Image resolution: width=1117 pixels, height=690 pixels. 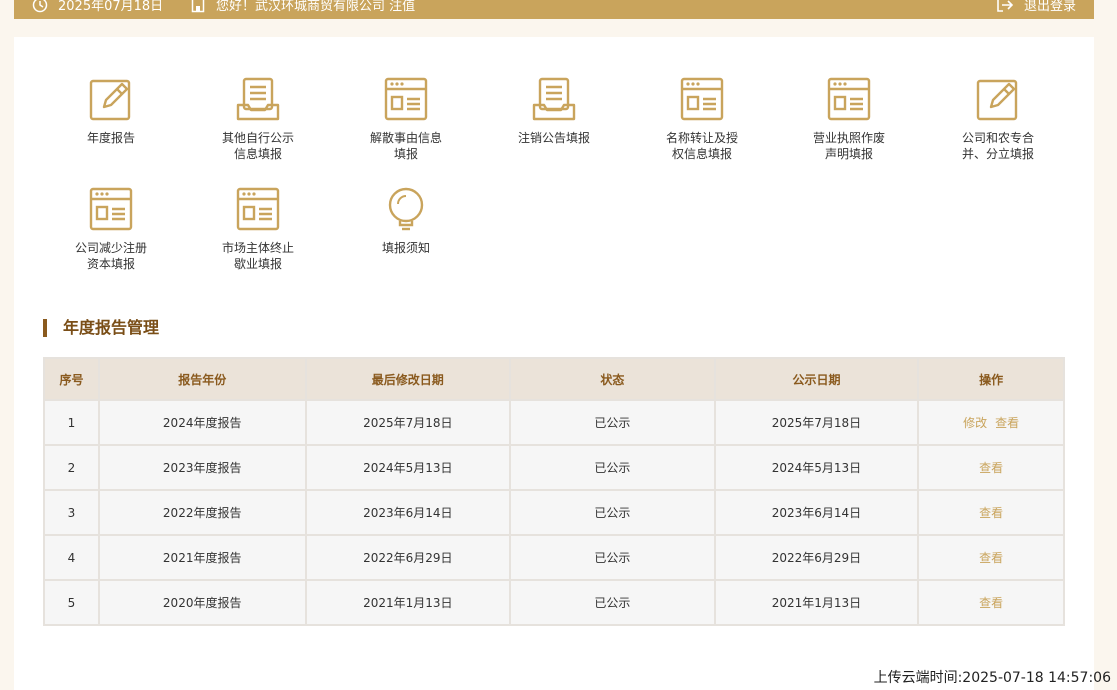 I want to click on cell-year: 2023年度报告, so click(x=202, y=467).